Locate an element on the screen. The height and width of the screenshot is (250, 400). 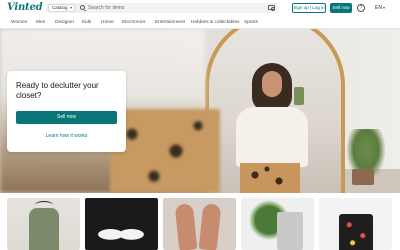
catalog-dropdown: Catalog ▾ is located at coordinates (61, 8).